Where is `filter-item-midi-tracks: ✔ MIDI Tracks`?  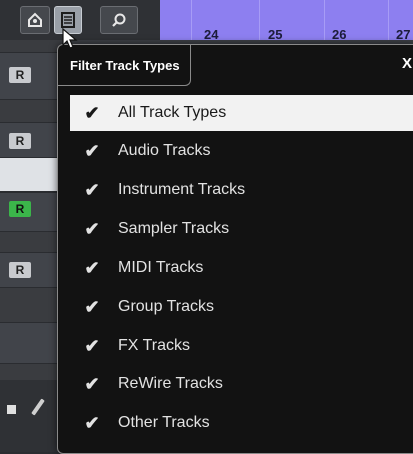 filter-item-midi-tracks: ✔ MIDI Tracks is located at coordinates (241, 268).